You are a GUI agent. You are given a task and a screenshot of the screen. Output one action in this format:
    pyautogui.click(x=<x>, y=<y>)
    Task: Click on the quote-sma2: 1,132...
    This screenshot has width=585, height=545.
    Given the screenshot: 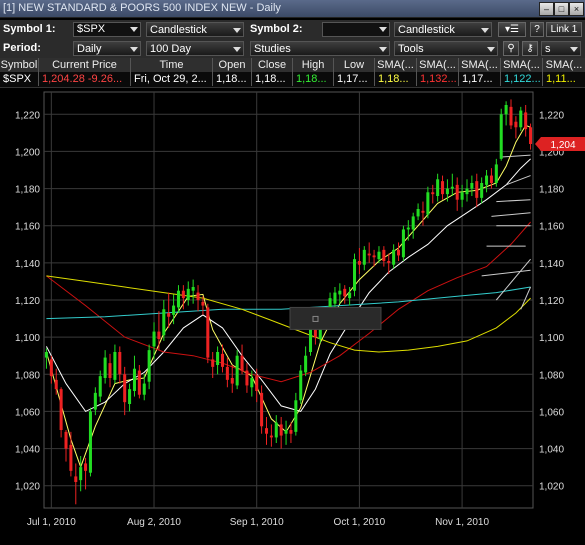 What is the action you would take?
    pyautogui.click(x=438, y=79)
    